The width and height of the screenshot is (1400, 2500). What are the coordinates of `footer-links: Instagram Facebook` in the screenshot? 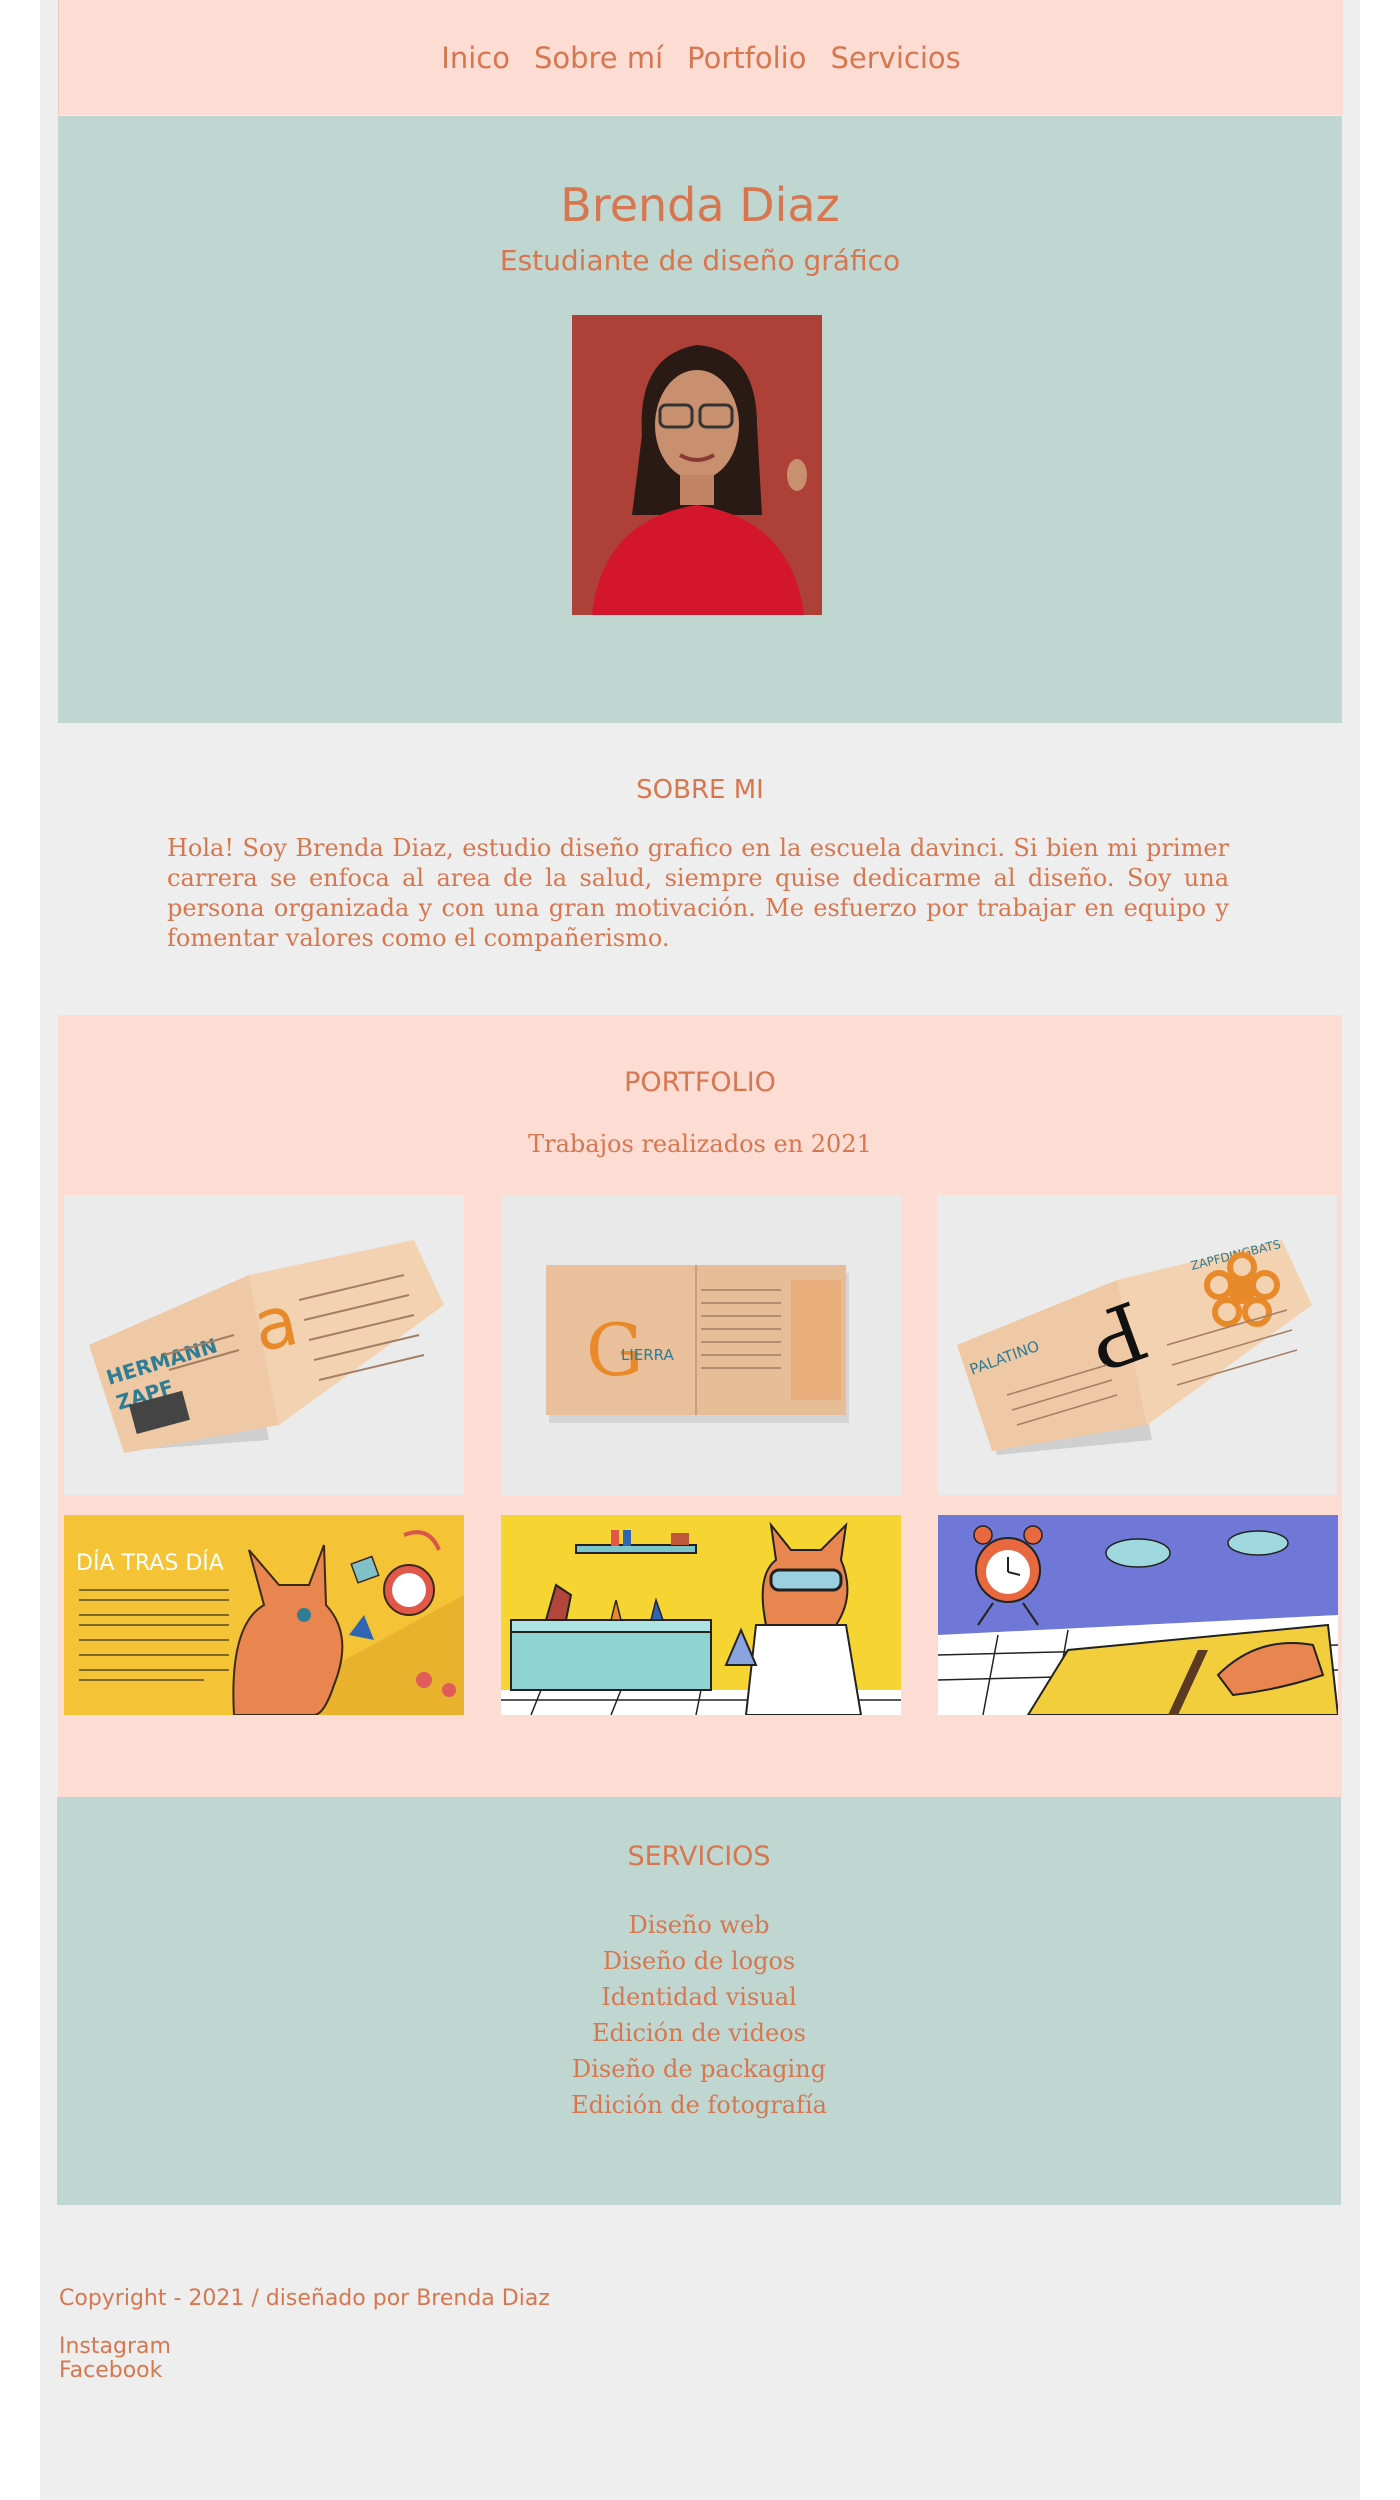 It's located at (115, 2359).